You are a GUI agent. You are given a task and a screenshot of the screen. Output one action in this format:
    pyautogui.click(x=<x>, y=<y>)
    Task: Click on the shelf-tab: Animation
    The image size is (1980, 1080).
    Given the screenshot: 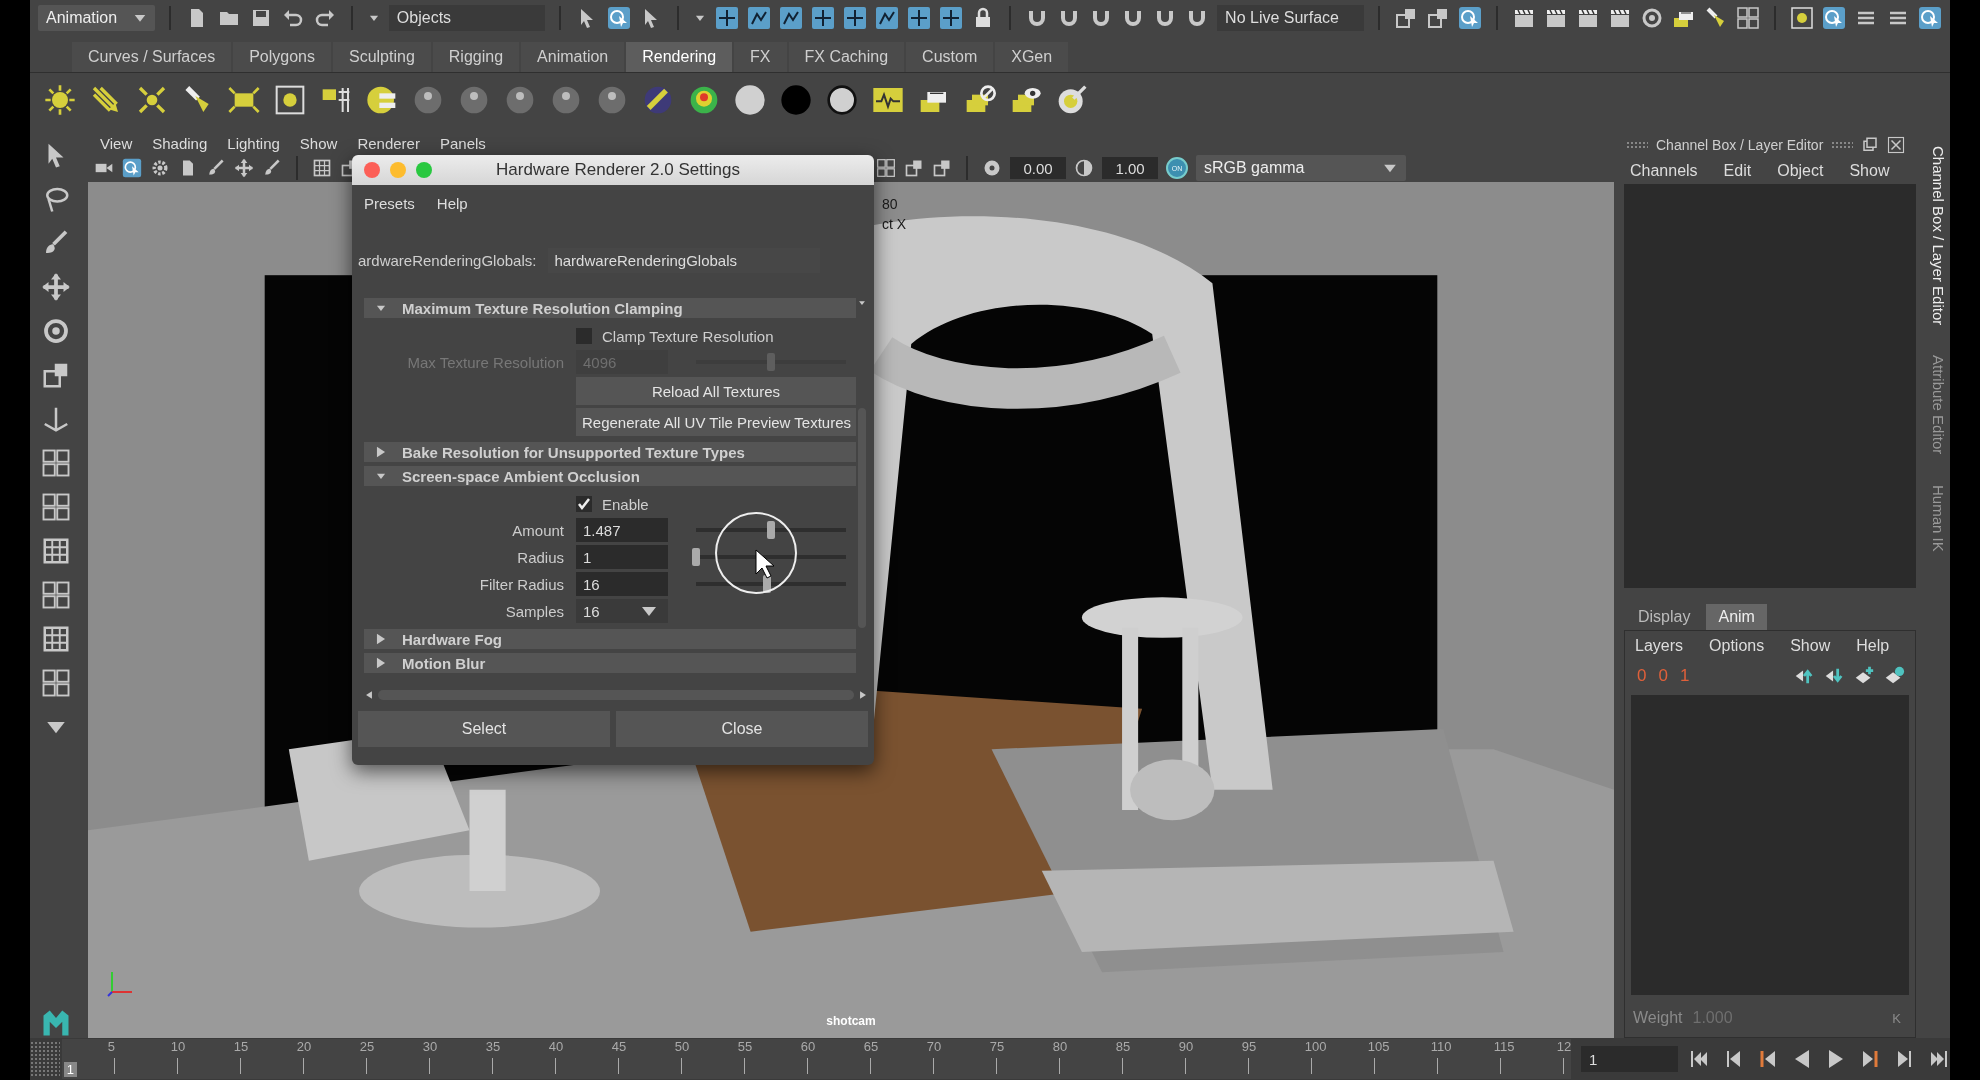 What is the action you would take?
    pyautogui.click(x=573, y=57)
    